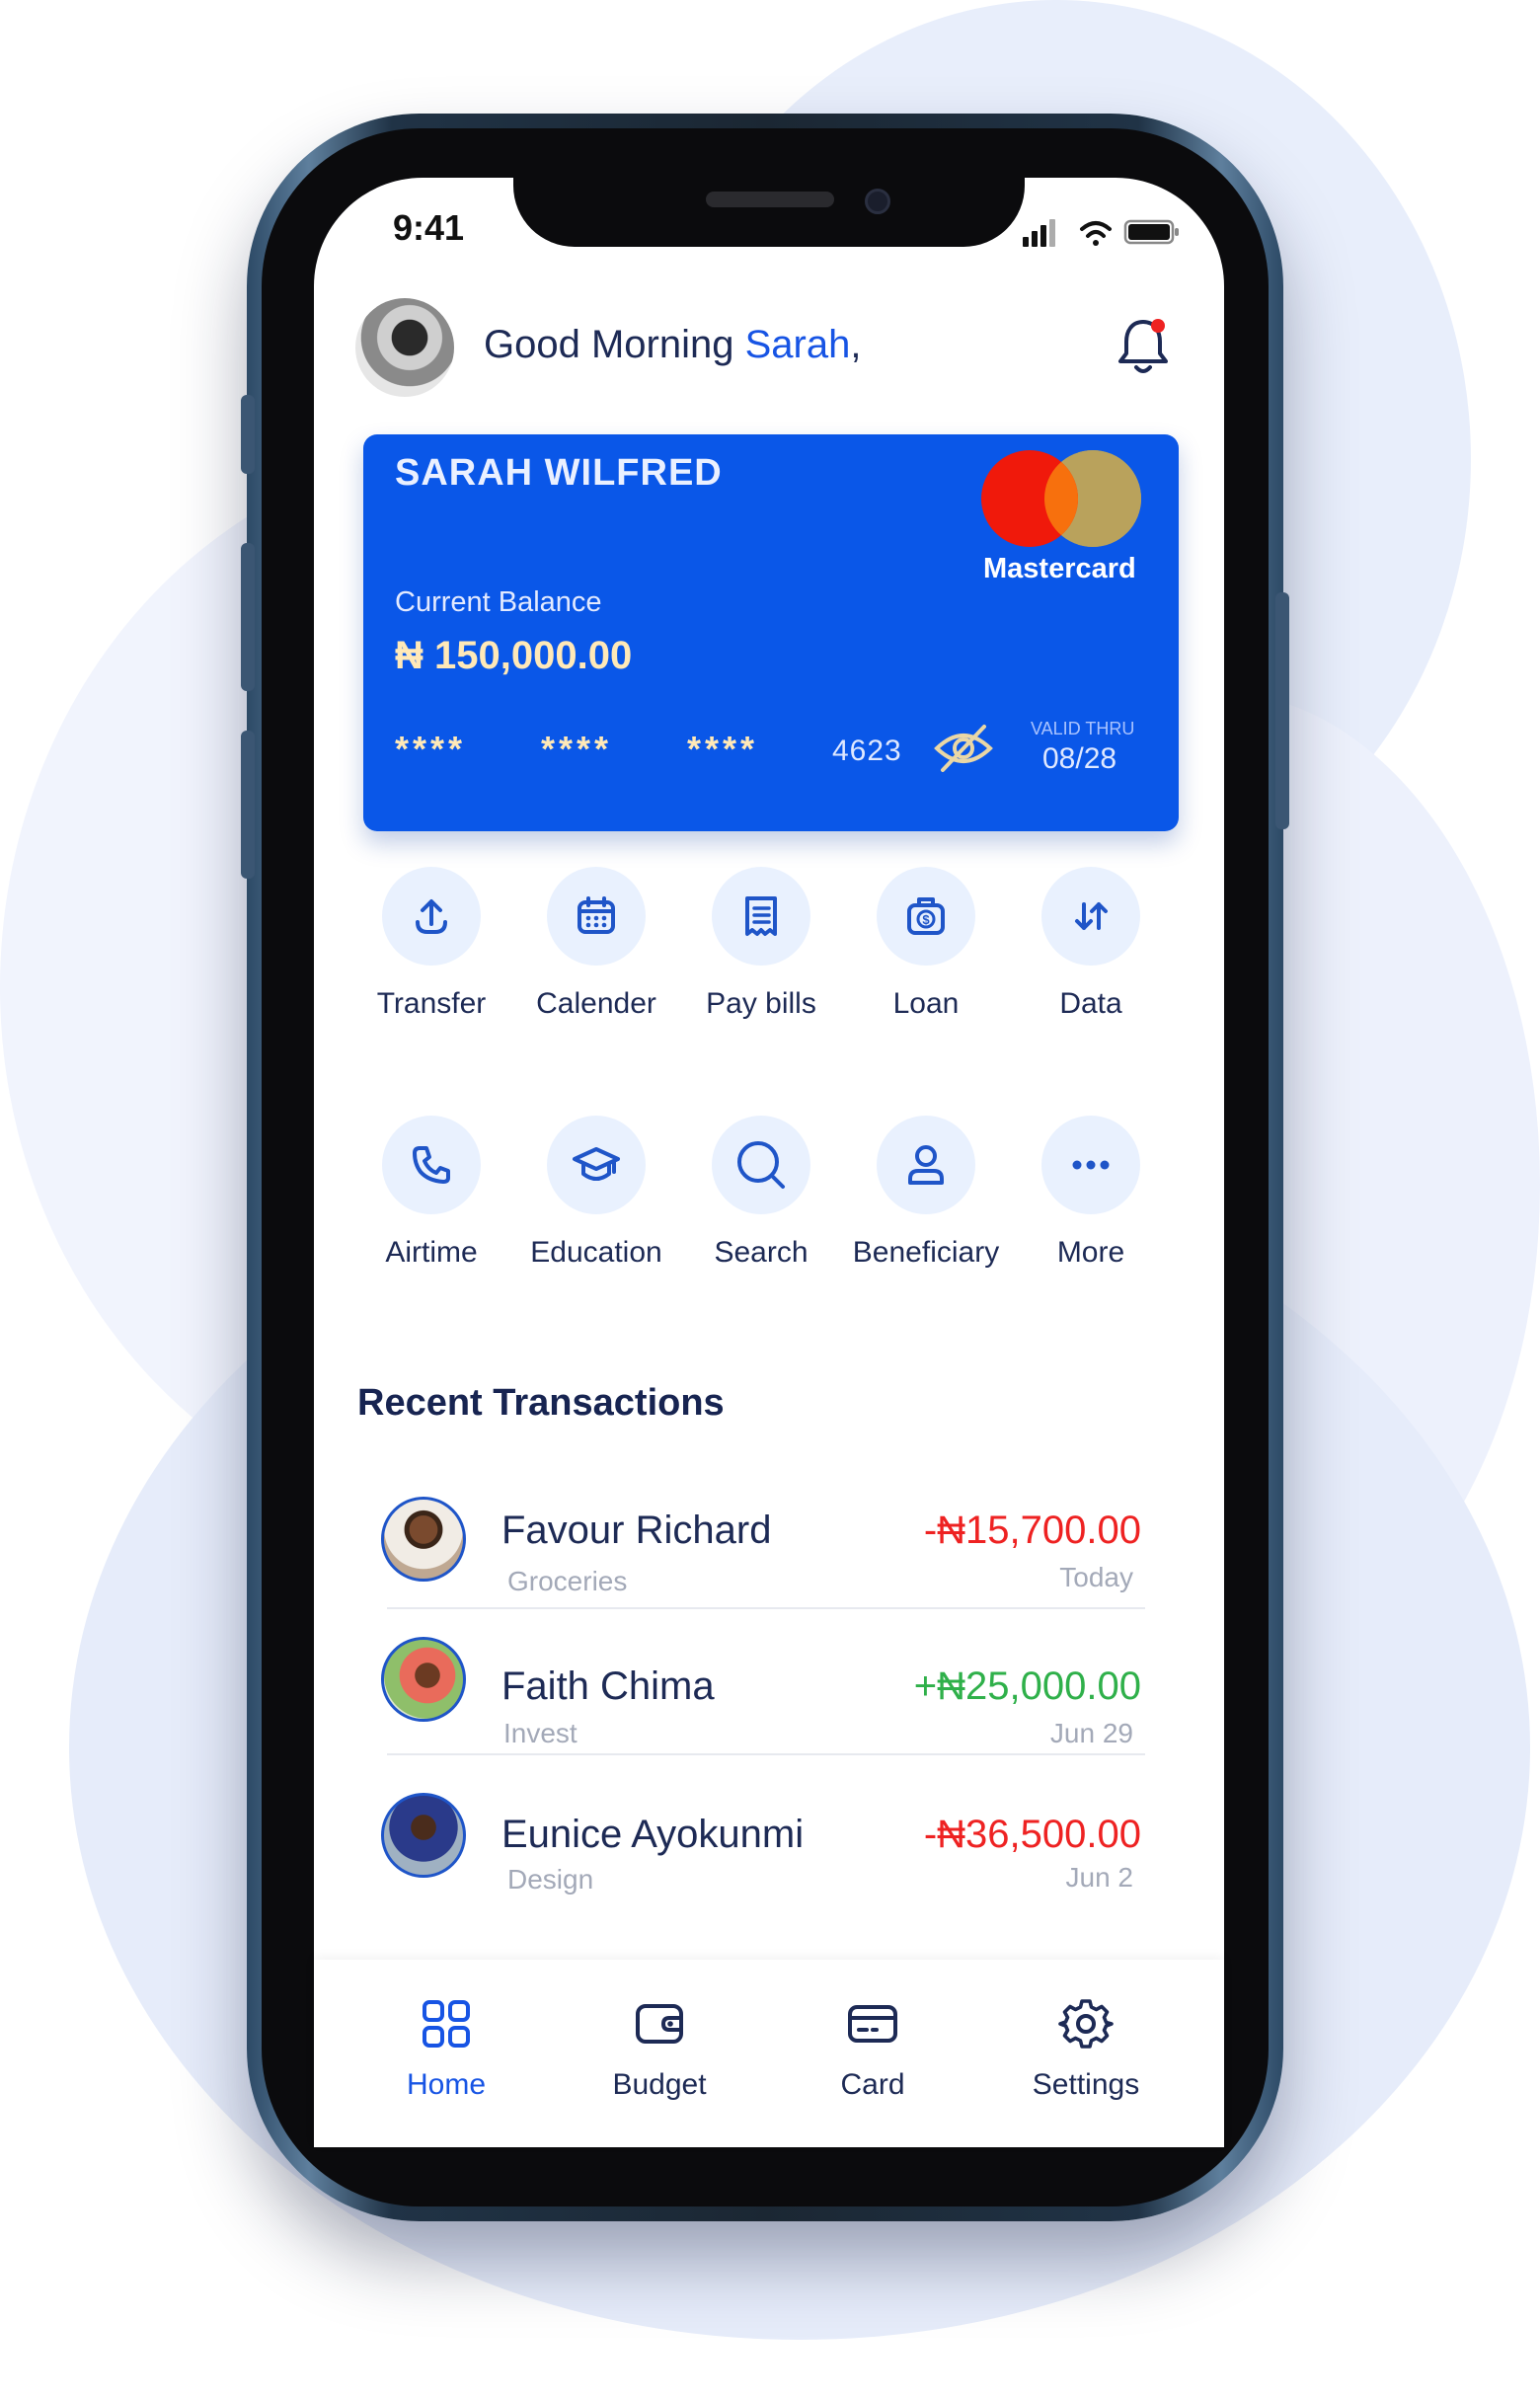 This screenshot has width=1540, height=2399. Describe the element at coordinates (797, 344) in the screenshot. I see `user-name: Sarah` at that location.